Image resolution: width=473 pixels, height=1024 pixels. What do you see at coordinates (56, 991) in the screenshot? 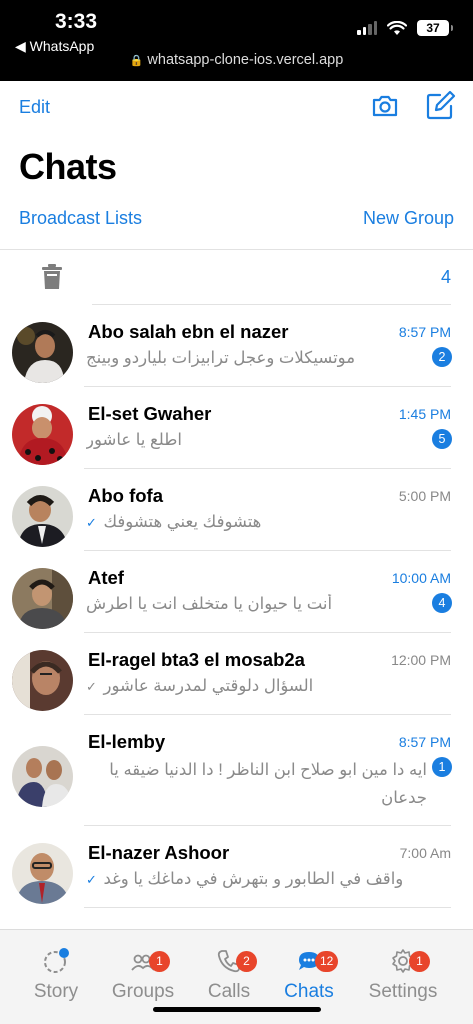
I see `tab-label: Story` at bounding box center [56, 991].